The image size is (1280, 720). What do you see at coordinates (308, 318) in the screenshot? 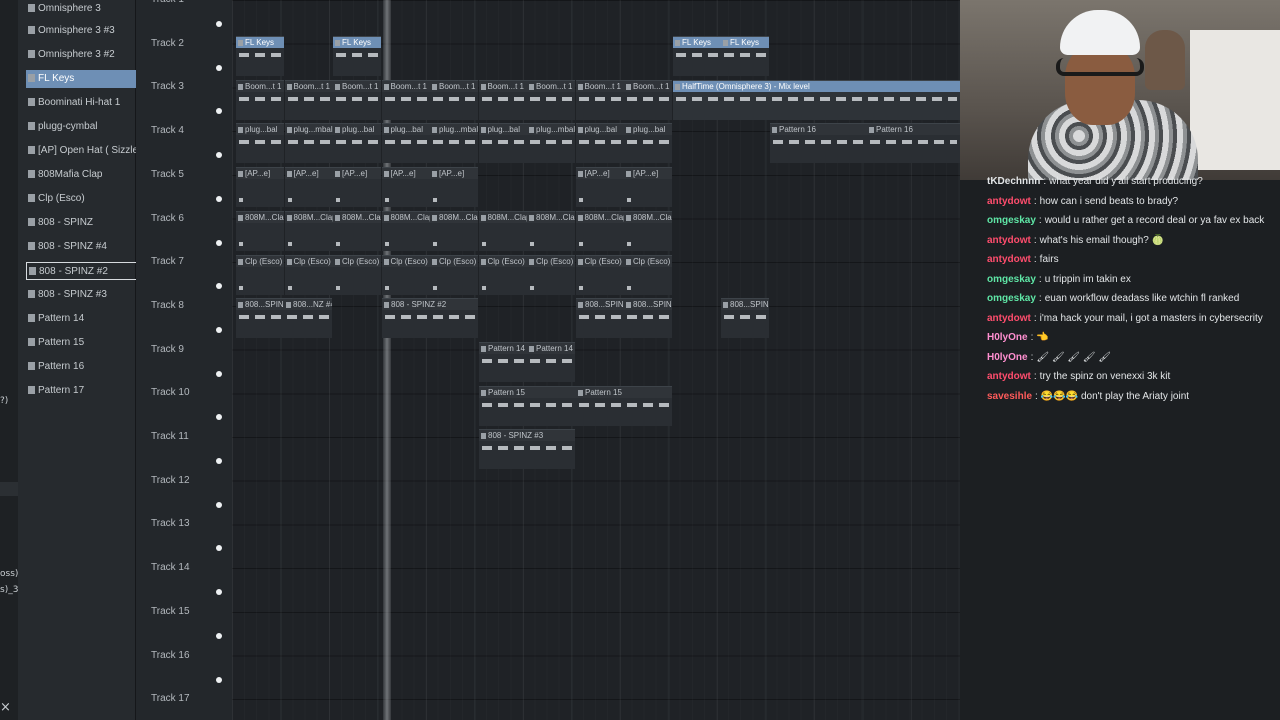
I see `playlist-clip: 808...NZ #4` at bounding box center [308, 318].